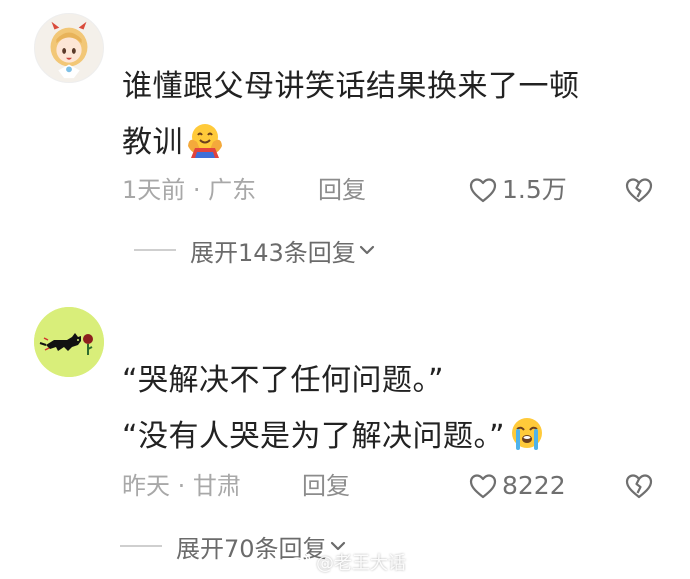 This screenshot has height=579, width=690. I want to click on comment-location: 广东, so click(232, 190).